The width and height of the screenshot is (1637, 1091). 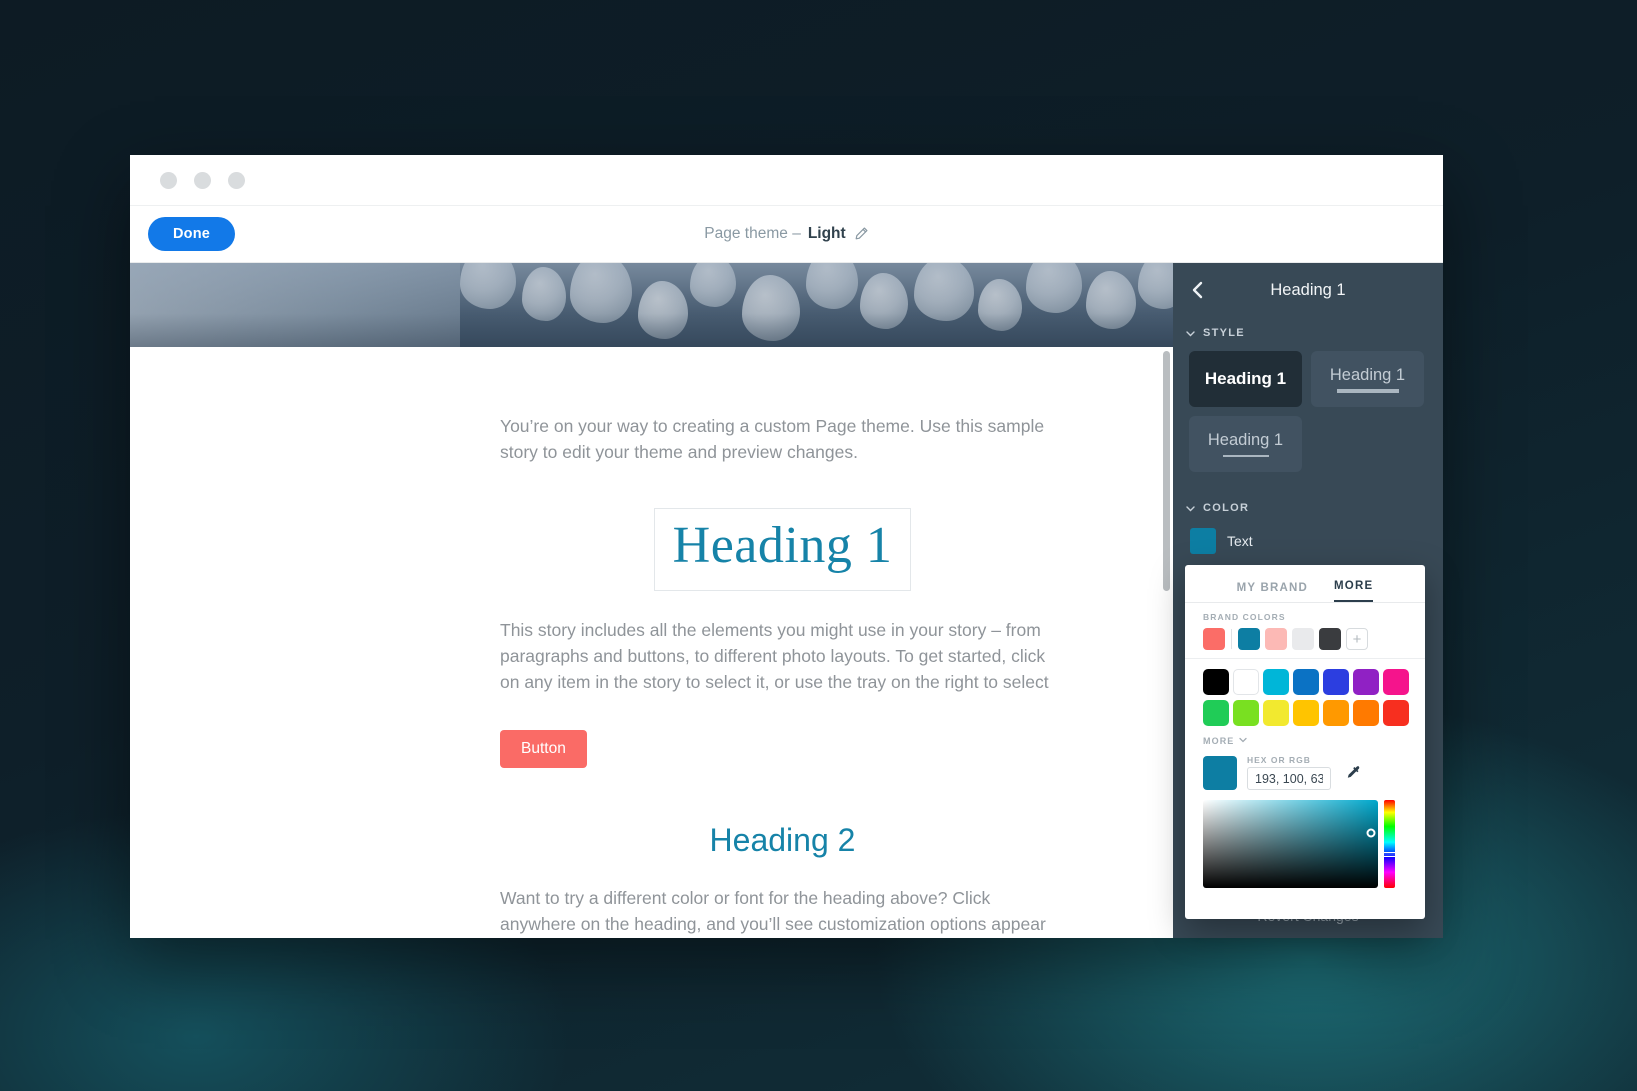 What do you see at coordinates (202, 180) in the screenshot?
I see `minimize-window-button` at bounding box center [202, 180].